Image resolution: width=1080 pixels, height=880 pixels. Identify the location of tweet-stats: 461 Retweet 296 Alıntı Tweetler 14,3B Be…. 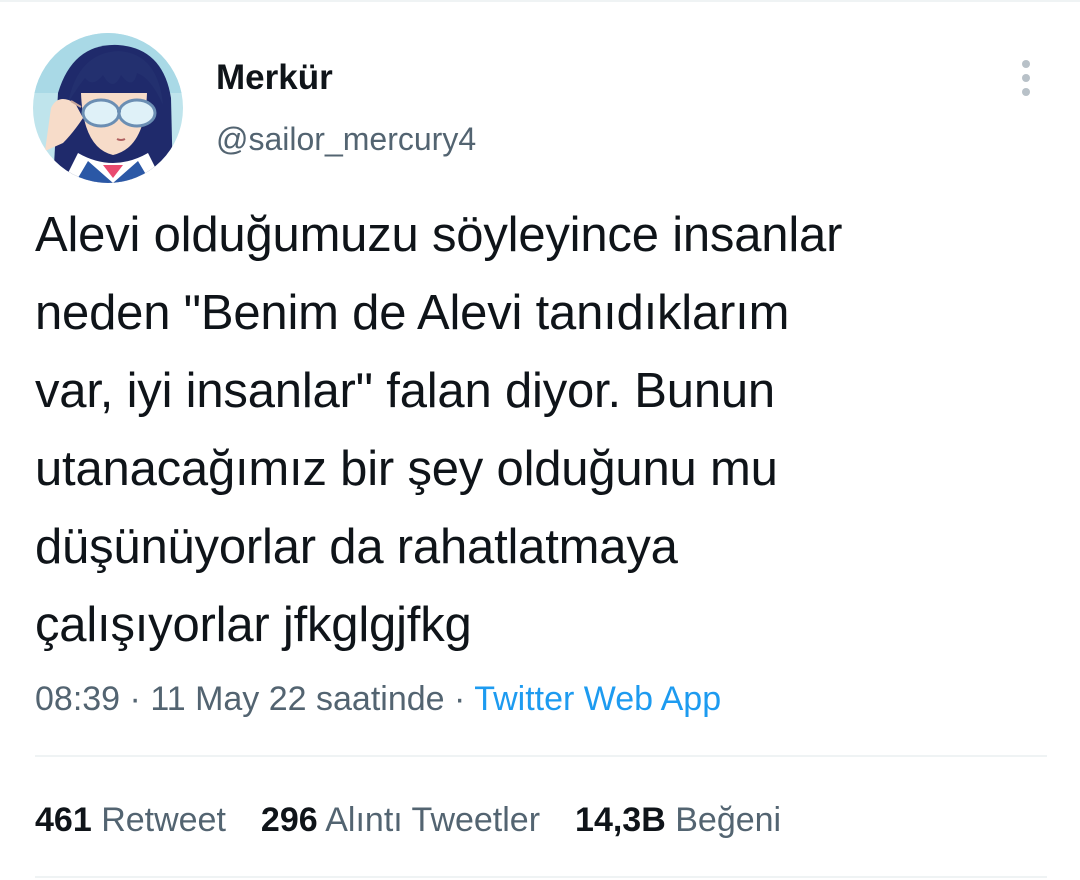
(425, 820).